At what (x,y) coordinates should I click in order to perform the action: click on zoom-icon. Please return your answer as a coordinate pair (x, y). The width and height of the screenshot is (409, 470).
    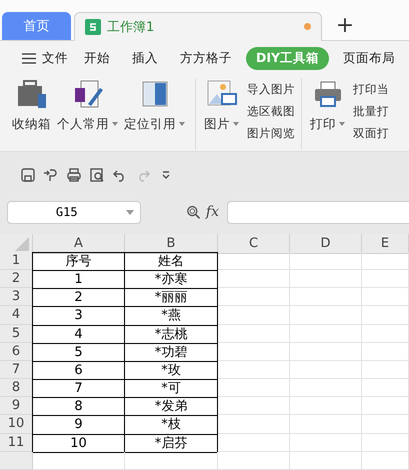
    Looking at the image, I should click on (193, 212).